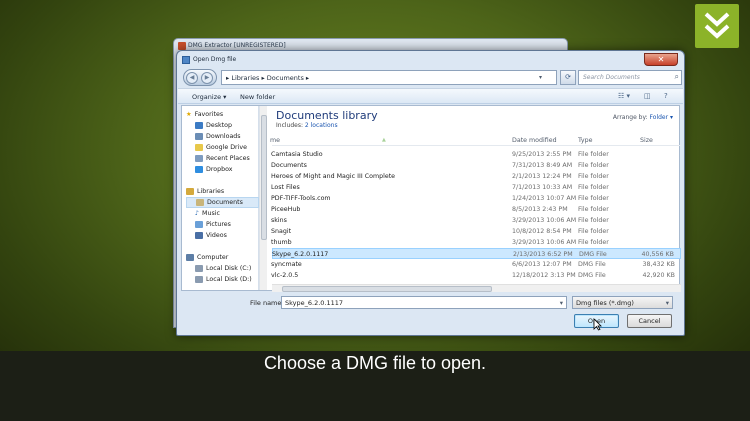 This screenshot has width=750, height=421. Describe the element at coordinates (264, 177) in the screenshot. I see `nav-scroll-thumb` at that location.